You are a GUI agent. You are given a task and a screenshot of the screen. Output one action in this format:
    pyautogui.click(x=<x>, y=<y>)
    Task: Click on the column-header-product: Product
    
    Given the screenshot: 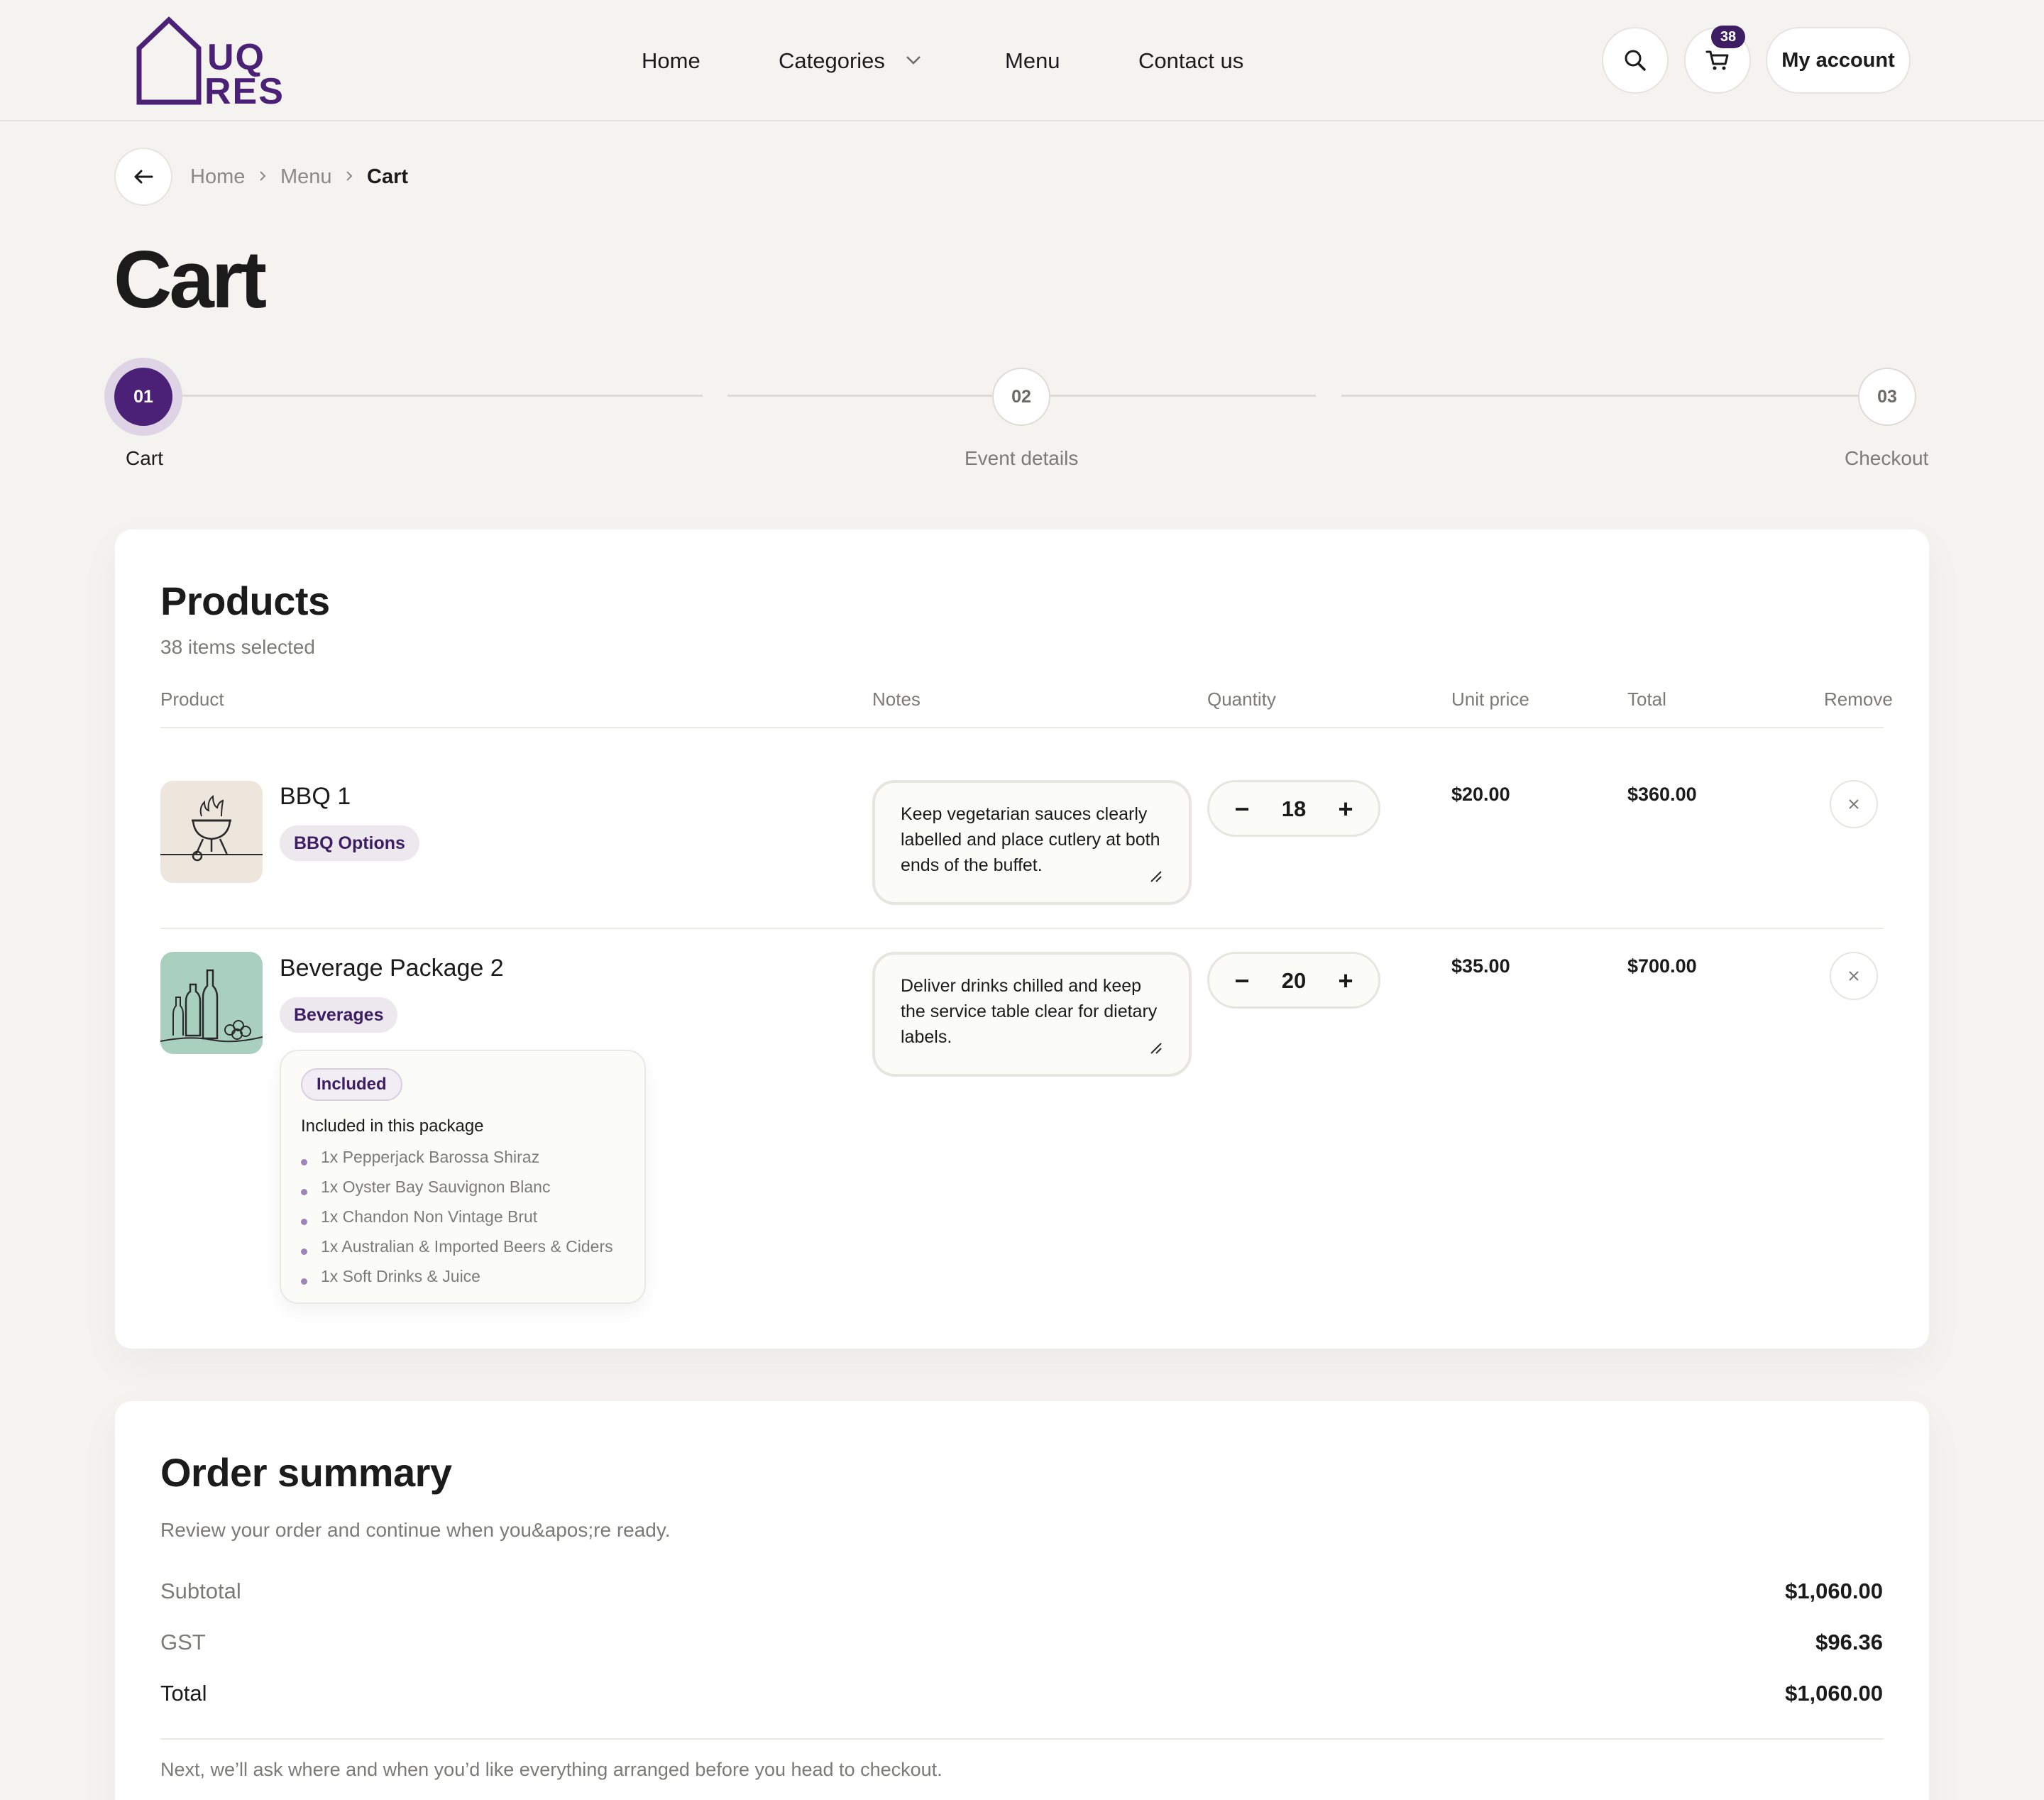 What is the action you would take?
    pyautogui.click(x=192, y=699)
    